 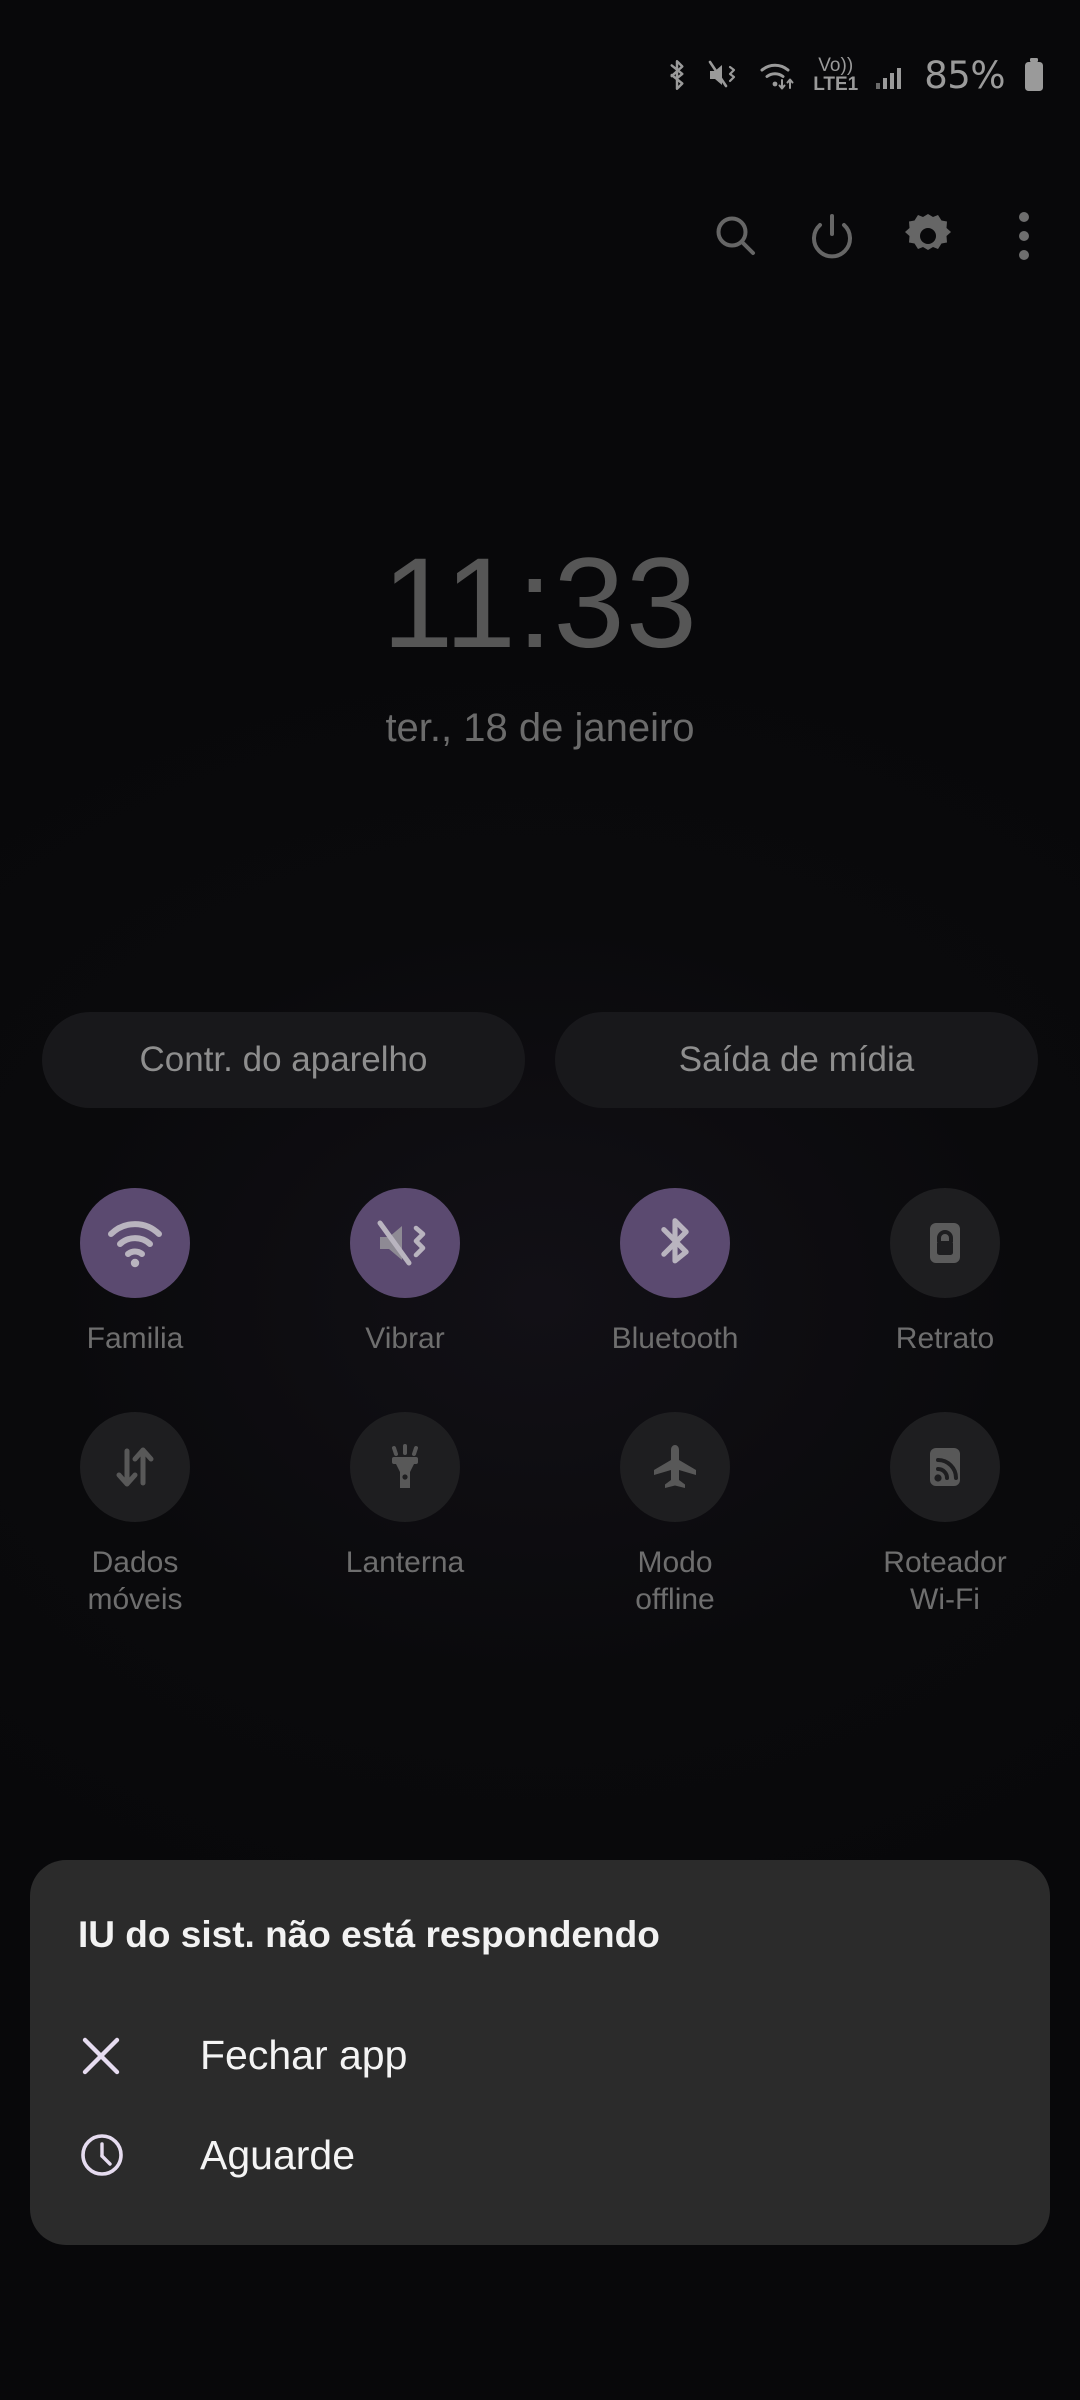 What do you see at coordinates (405, 1562) in the screenshot?
I see `quick-toggle-label: Lanterna` at bounding box center [405, 1562].